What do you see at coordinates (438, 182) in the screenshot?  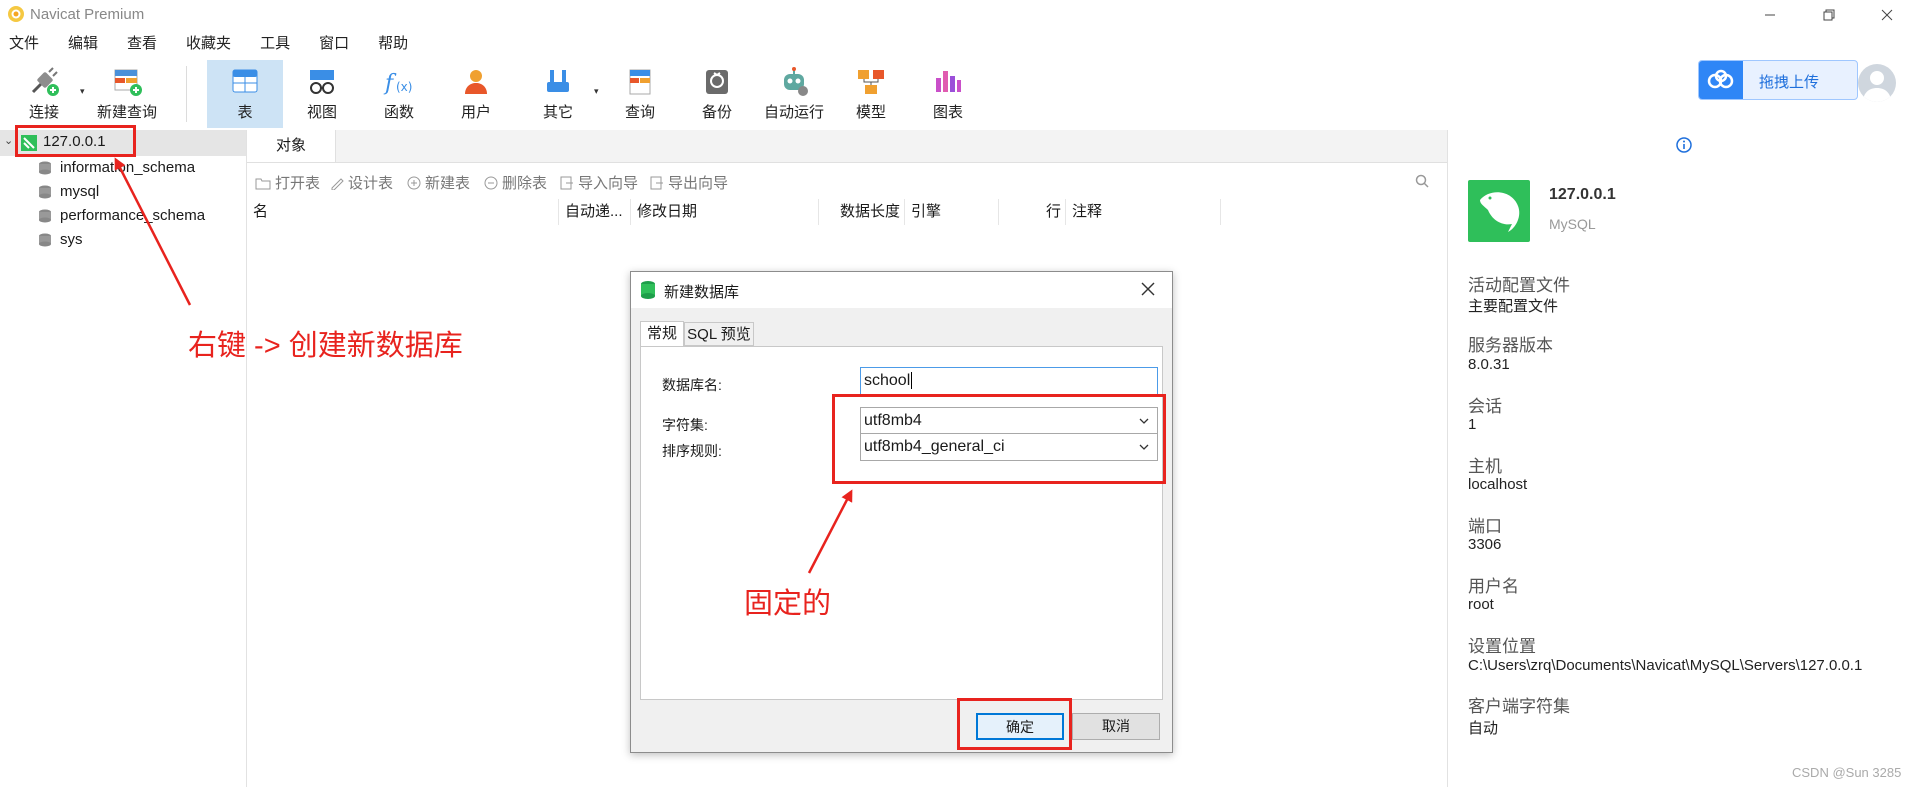 I see `new-table-button: 新建表` at bounding box center [438, 182].